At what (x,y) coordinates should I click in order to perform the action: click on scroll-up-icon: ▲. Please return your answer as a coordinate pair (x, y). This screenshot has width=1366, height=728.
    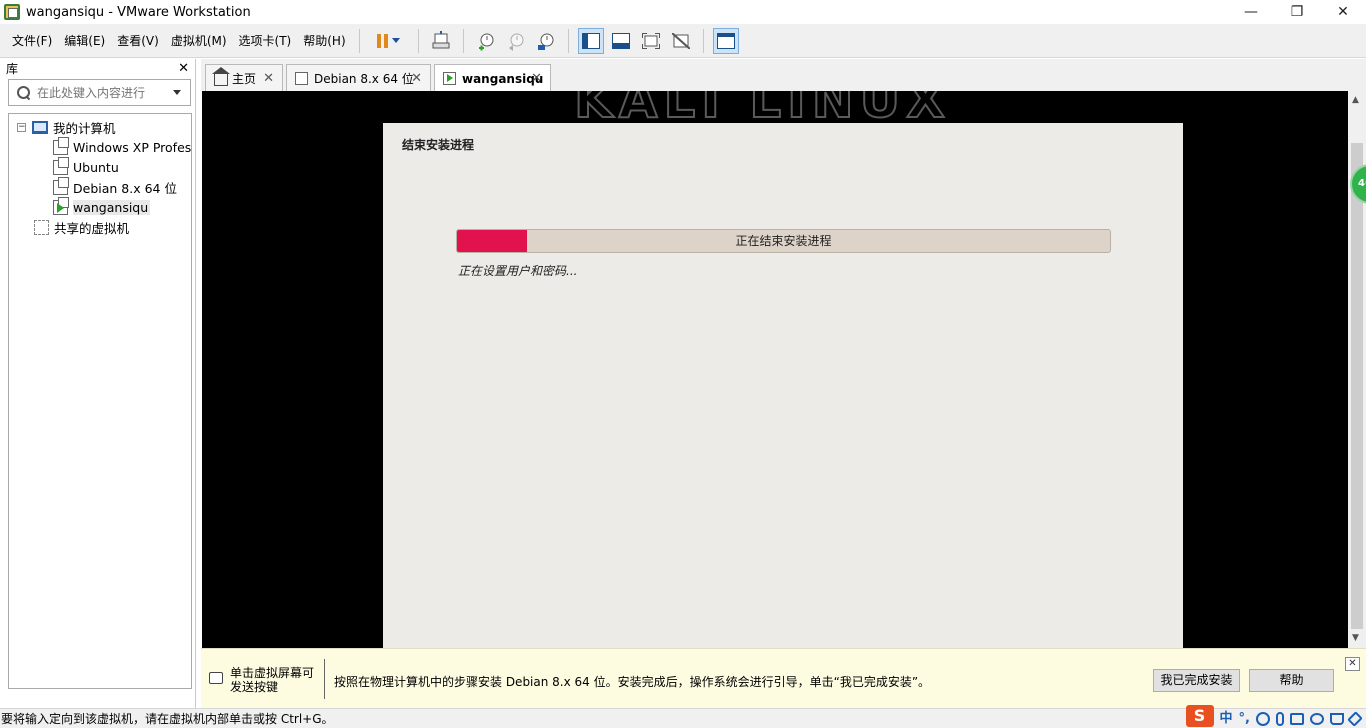
    Looking at the image, I should click on (1355, 100).